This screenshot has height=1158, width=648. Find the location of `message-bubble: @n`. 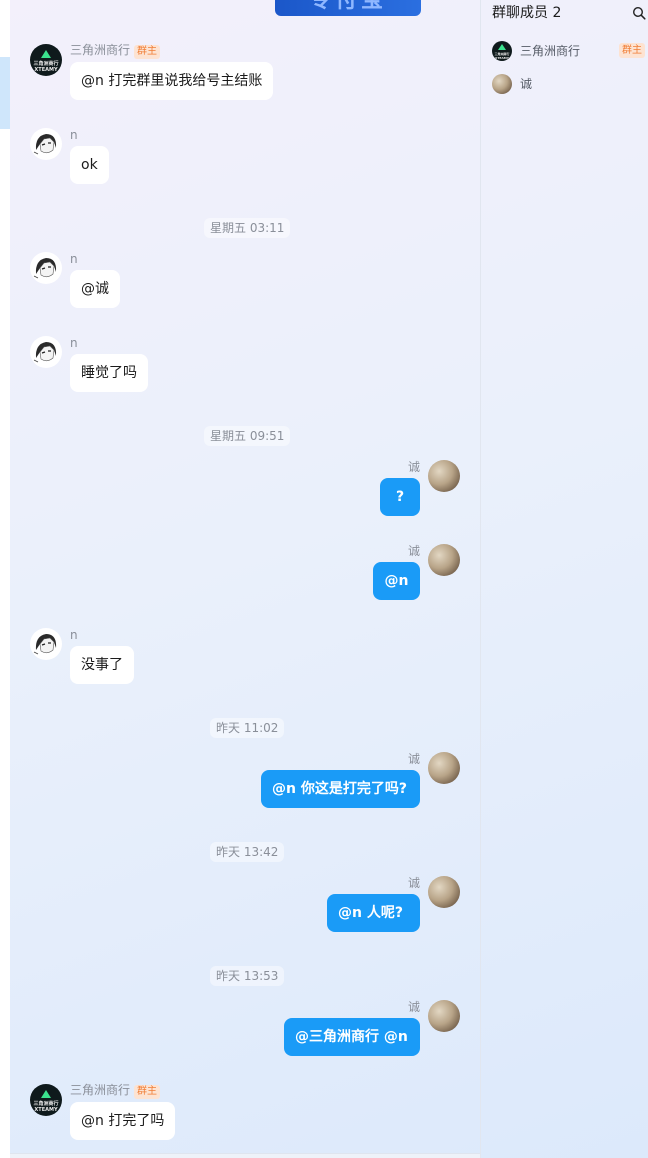

message-bubble: @n is located at coordinates (396, 581).